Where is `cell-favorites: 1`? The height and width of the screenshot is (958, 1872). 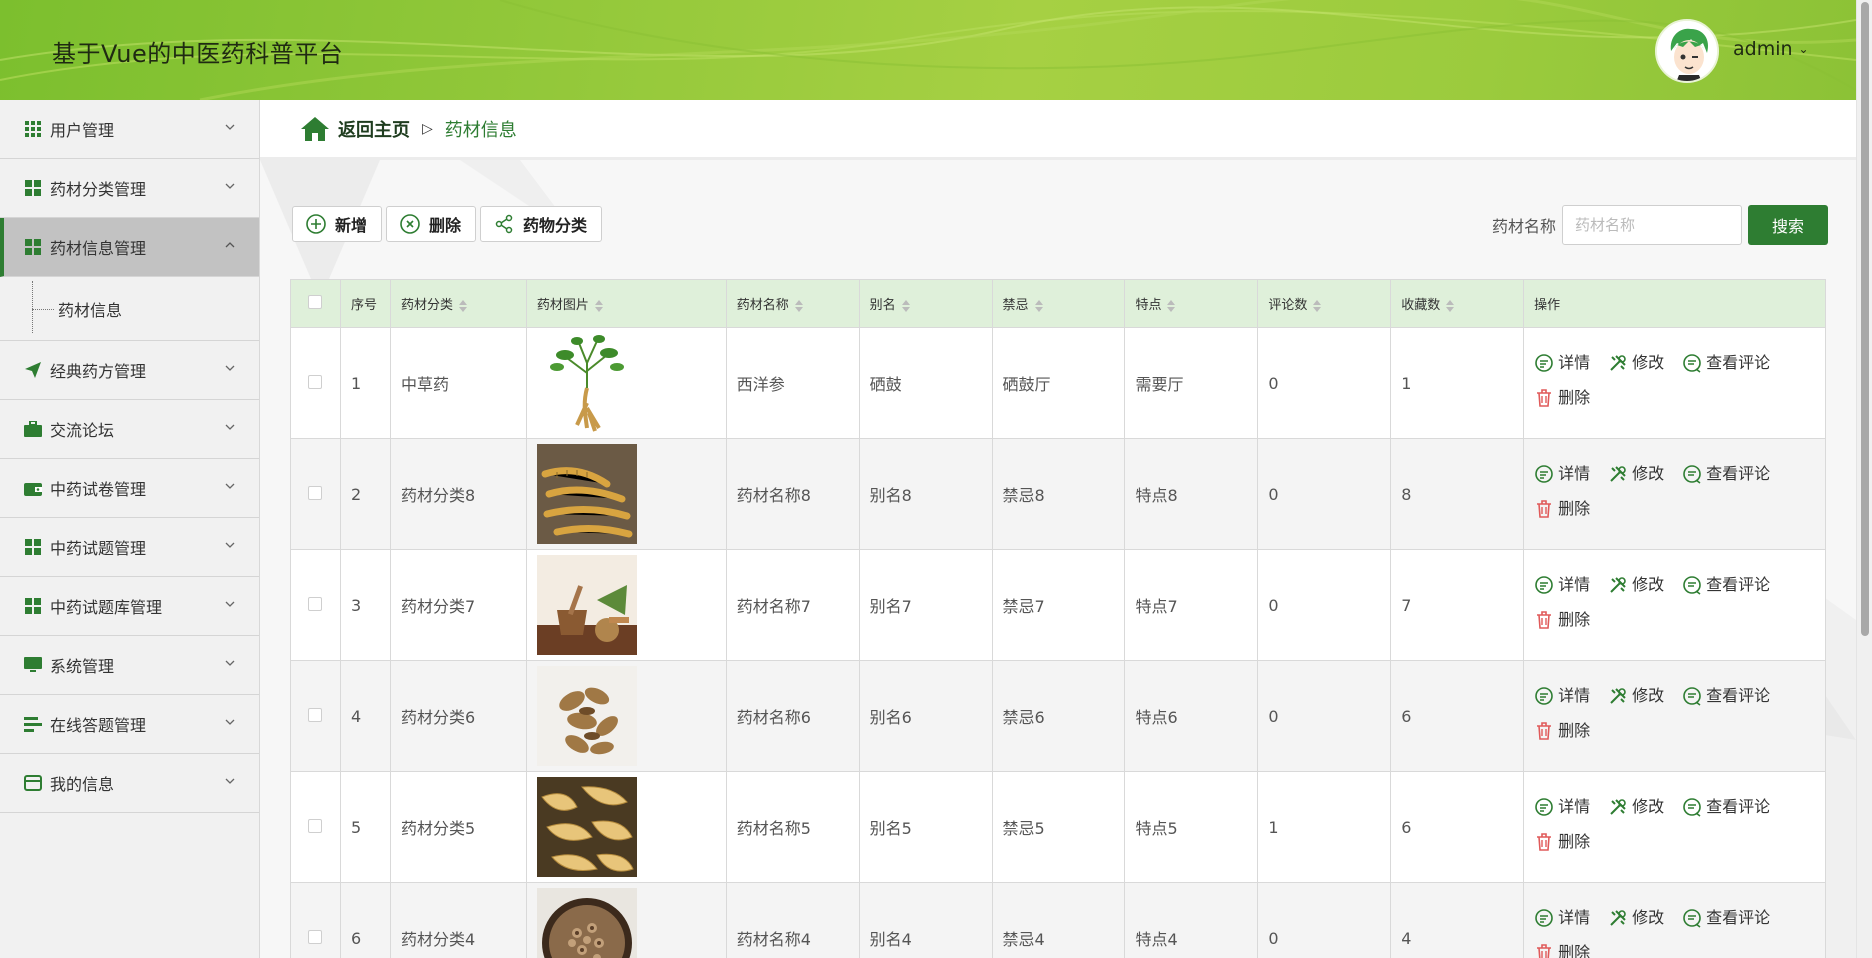
cell-favorites: 1 is located at coordinates (1457, 383).